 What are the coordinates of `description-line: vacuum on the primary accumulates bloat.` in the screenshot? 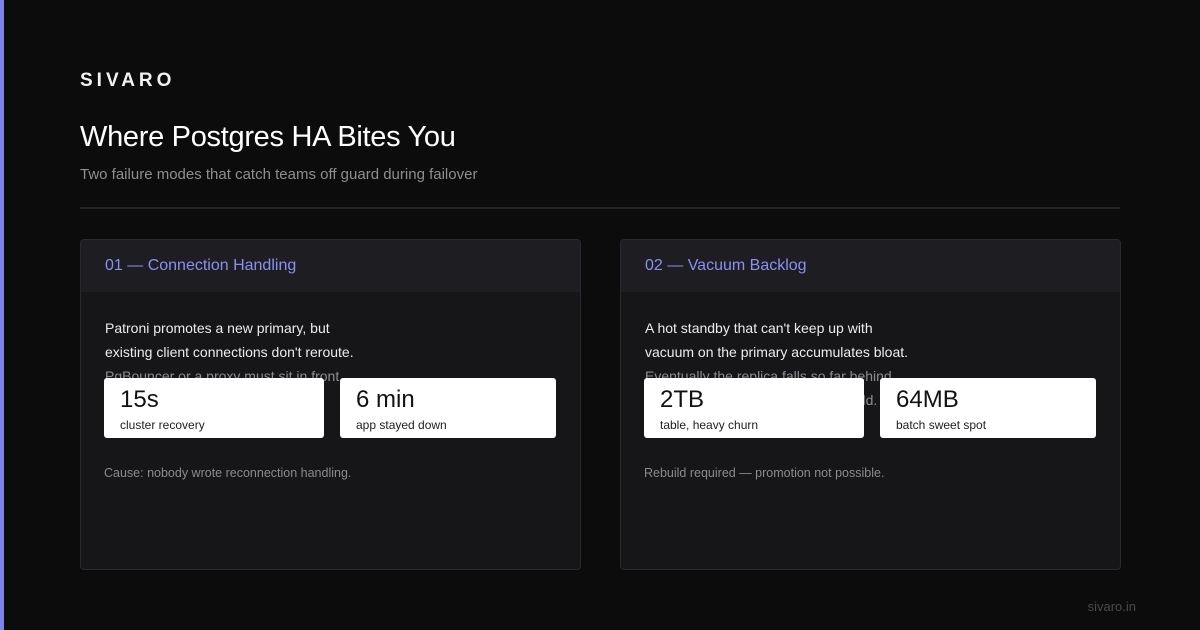 It's located at (777, 352).